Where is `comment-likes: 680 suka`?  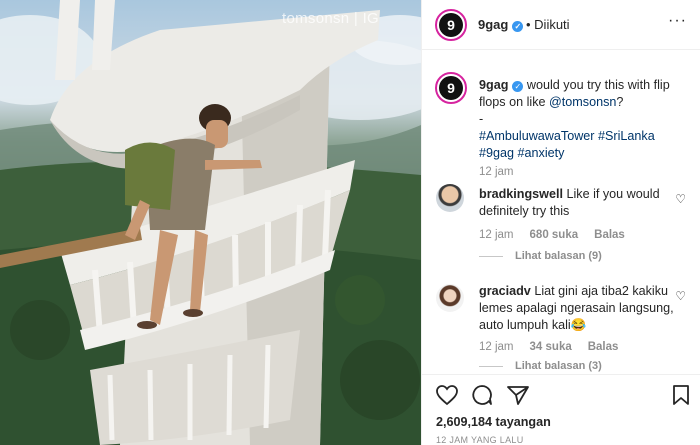 comment-likes: 680 suka is located at coordinates (554, 235).